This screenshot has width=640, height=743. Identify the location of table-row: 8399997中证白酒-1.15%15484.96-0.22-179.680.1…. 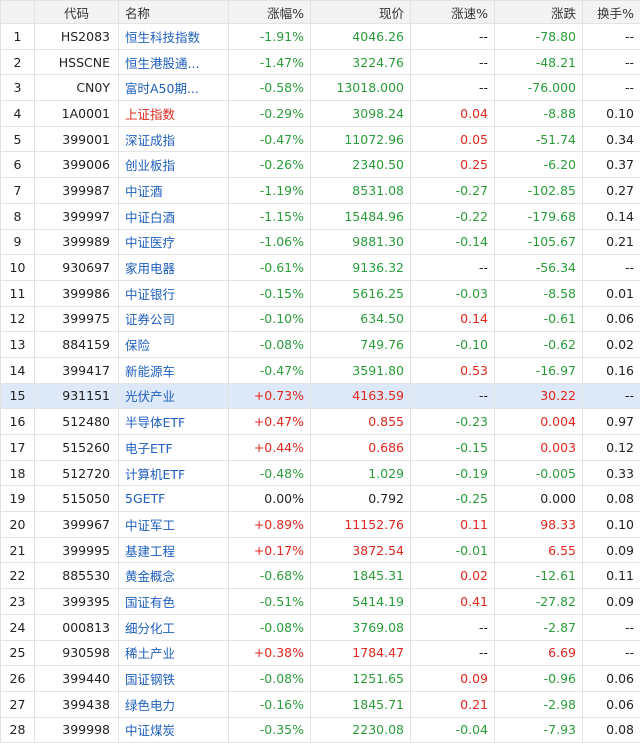
(320, 216).